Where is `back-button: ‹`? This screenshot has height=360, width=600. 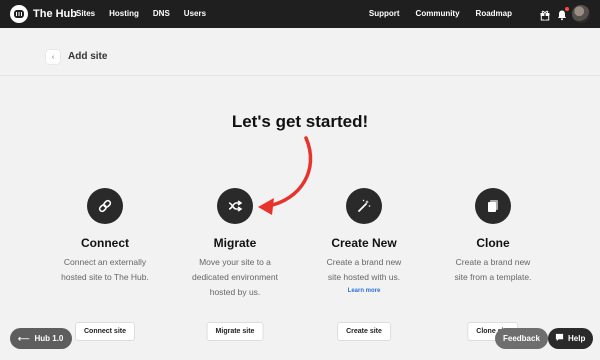 back-button: ‹ is located at coordinates (53, 57).